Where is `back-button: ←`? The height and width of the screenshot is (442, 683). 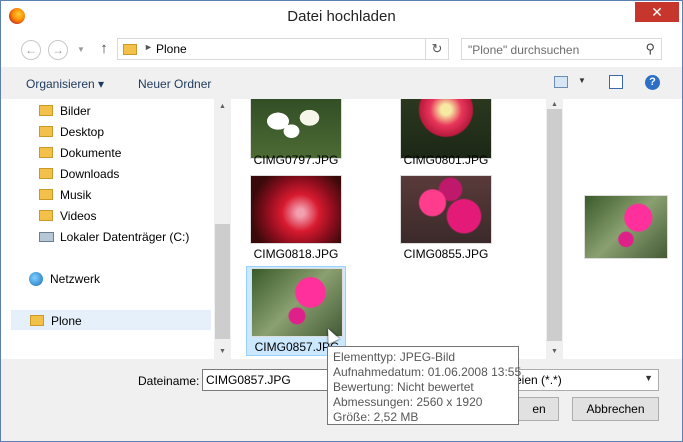
back-button: ← is located at coordinates (31, 50).